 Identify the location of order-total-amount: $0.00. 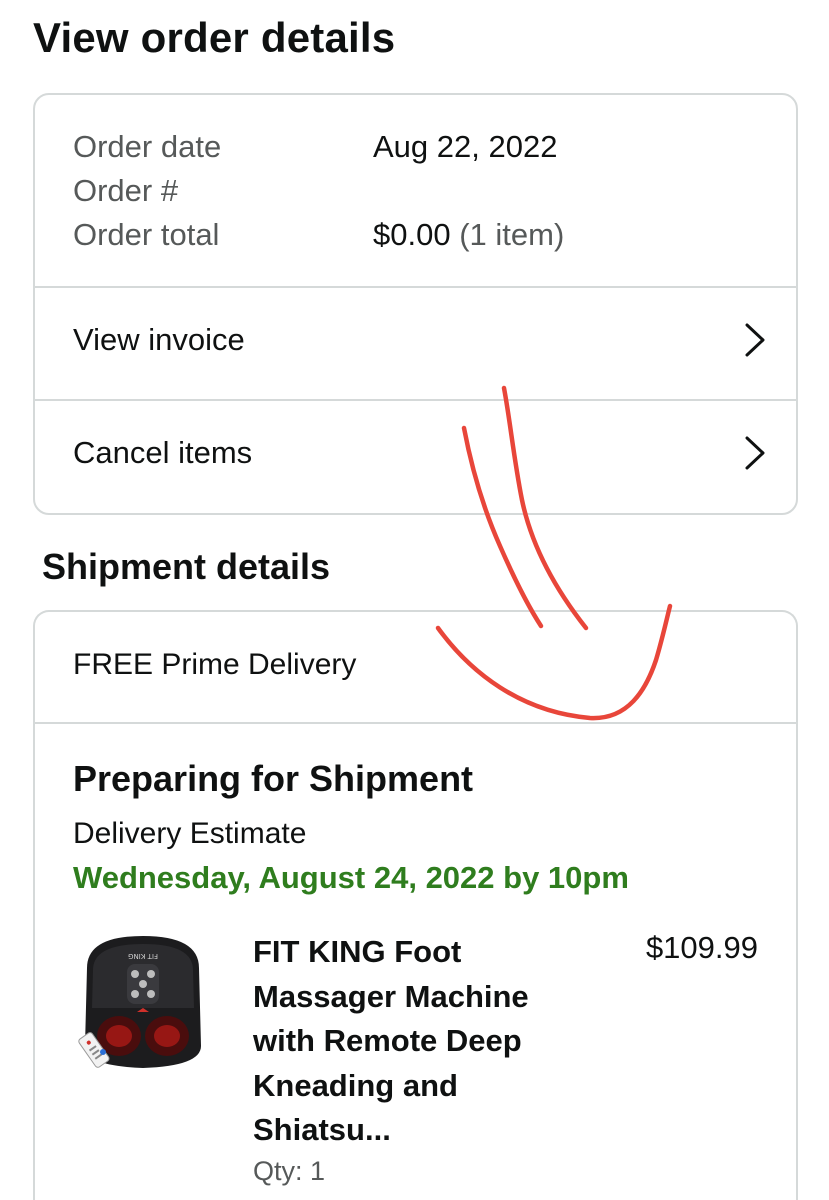
(412, 234).